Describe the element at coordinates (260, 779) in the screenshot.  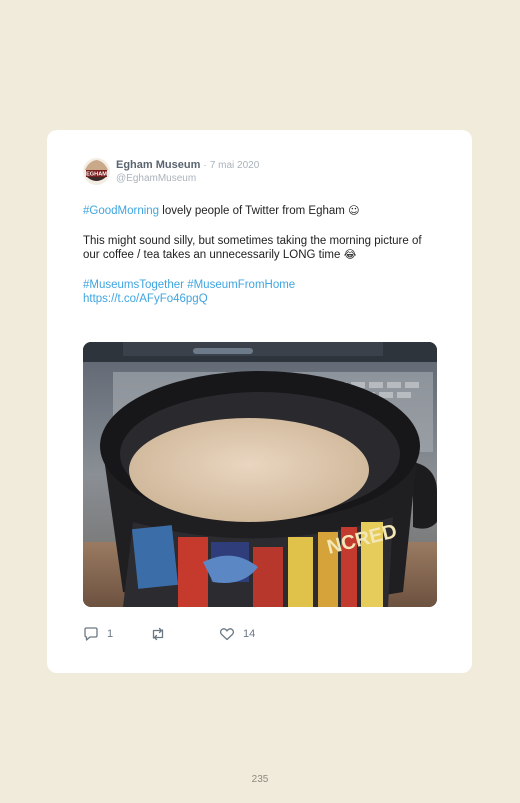
I see `page-number: 235` at that location.